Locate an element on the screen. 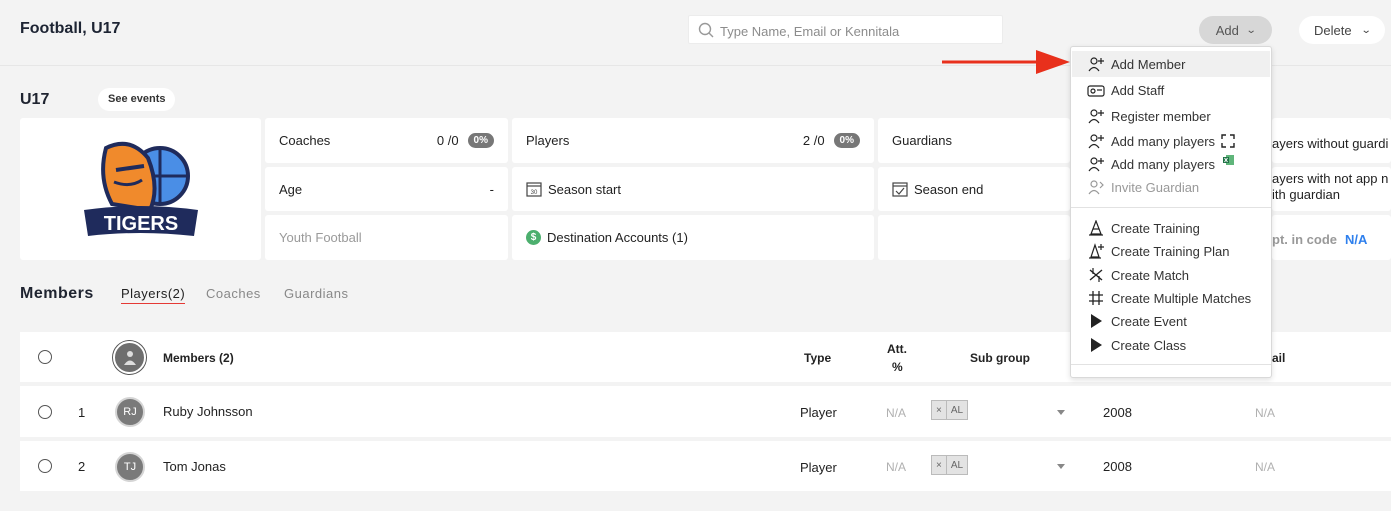  menu-item-create-class: Create Class is located at coordinates (1136, 345).